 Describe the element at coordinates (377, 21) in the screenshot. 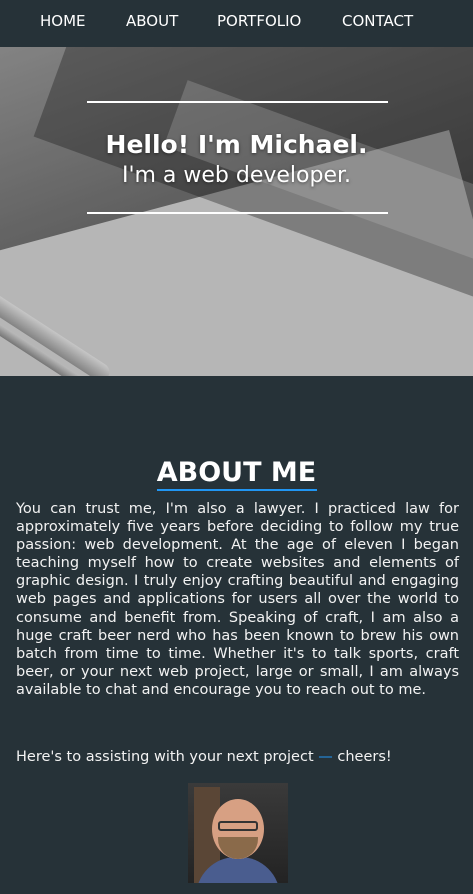

I see `nav-contact-link: CONTACT` at that location.